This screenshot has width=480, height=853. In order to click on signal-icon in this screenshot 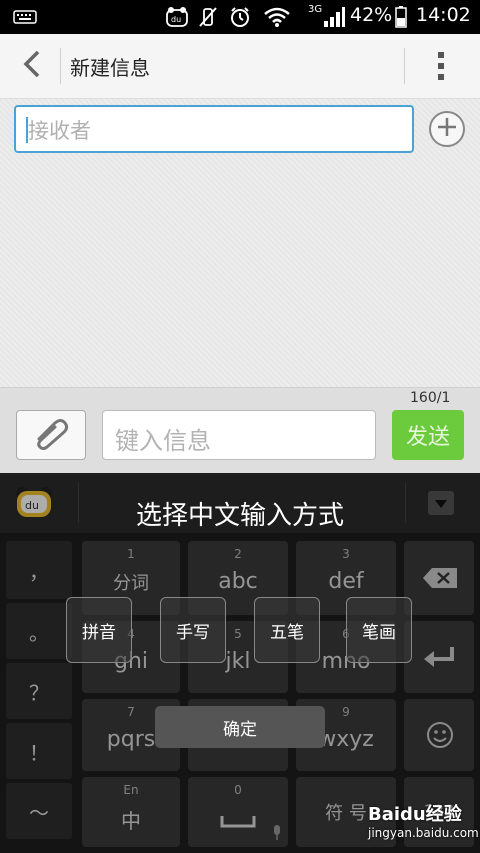, I will do `click(334, 17)`.